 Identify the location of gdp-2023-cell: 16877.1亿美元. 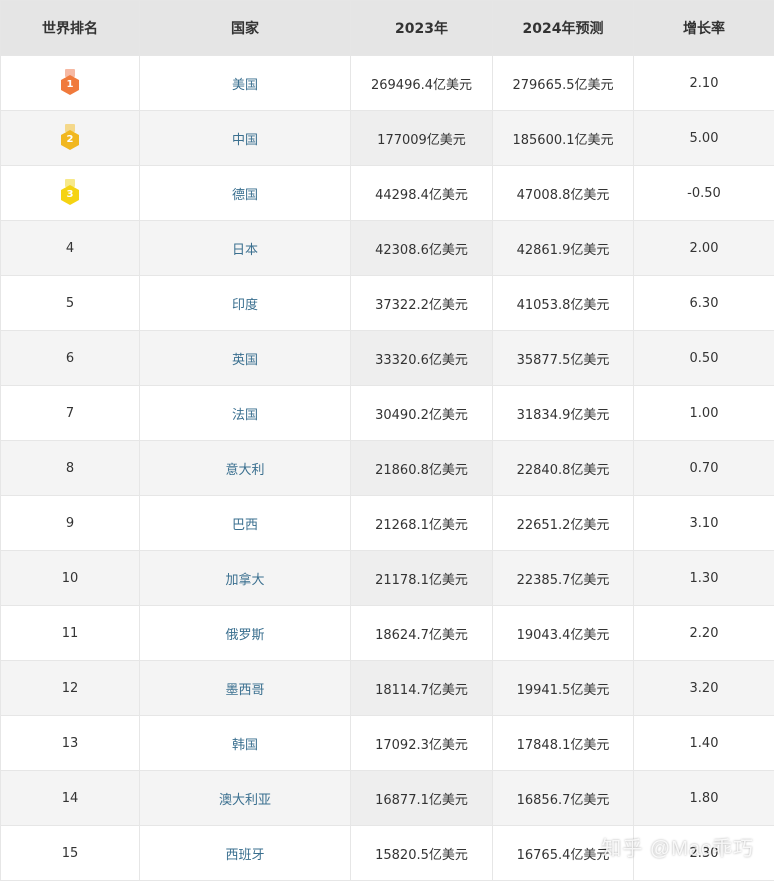
(422, 798).